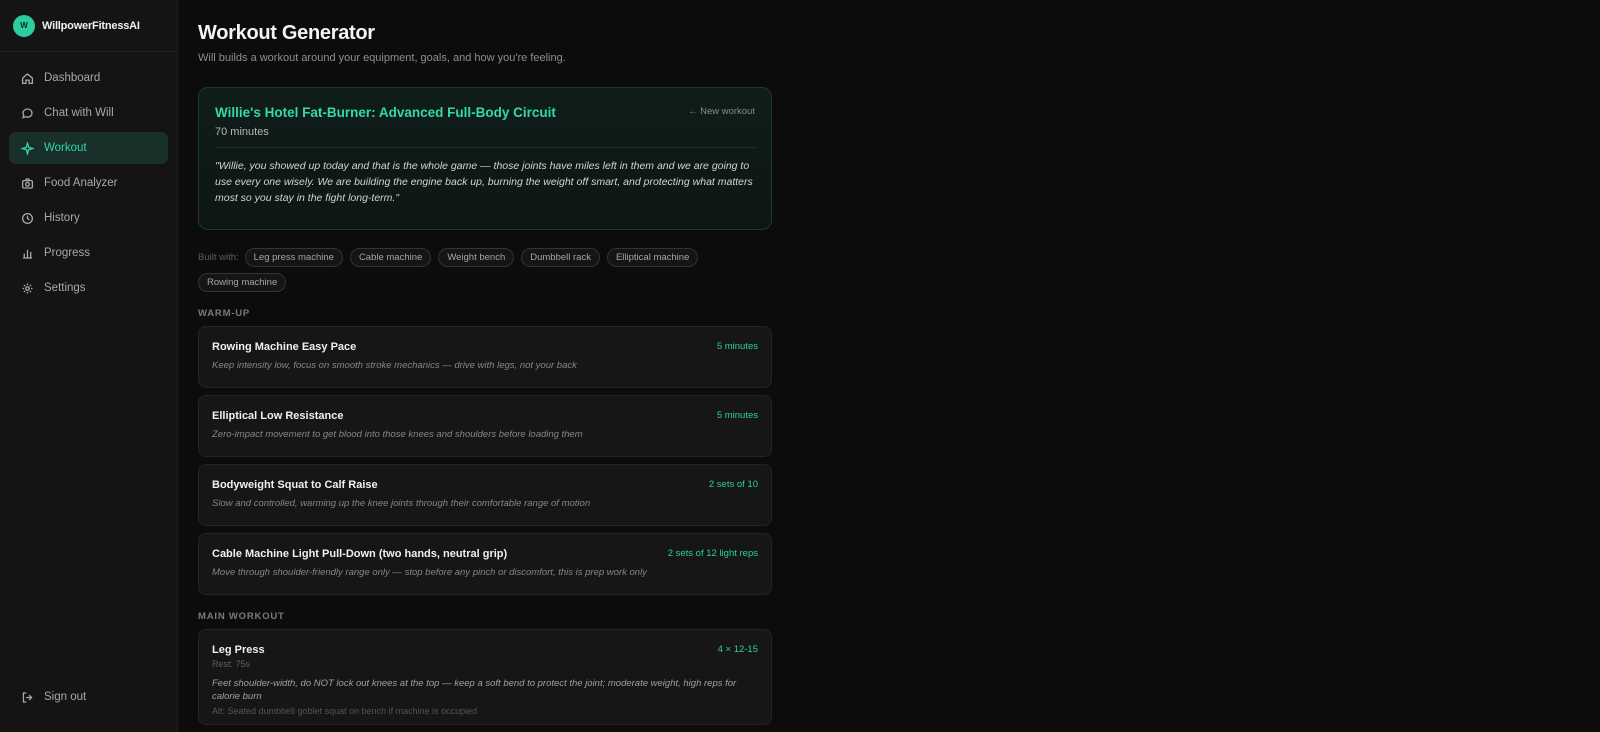 This screenshot has height=732, width=1600. Describe the element at coordinates (65, 288) in the screenshot. I see `sidebar-item-label: Settings` at that location.